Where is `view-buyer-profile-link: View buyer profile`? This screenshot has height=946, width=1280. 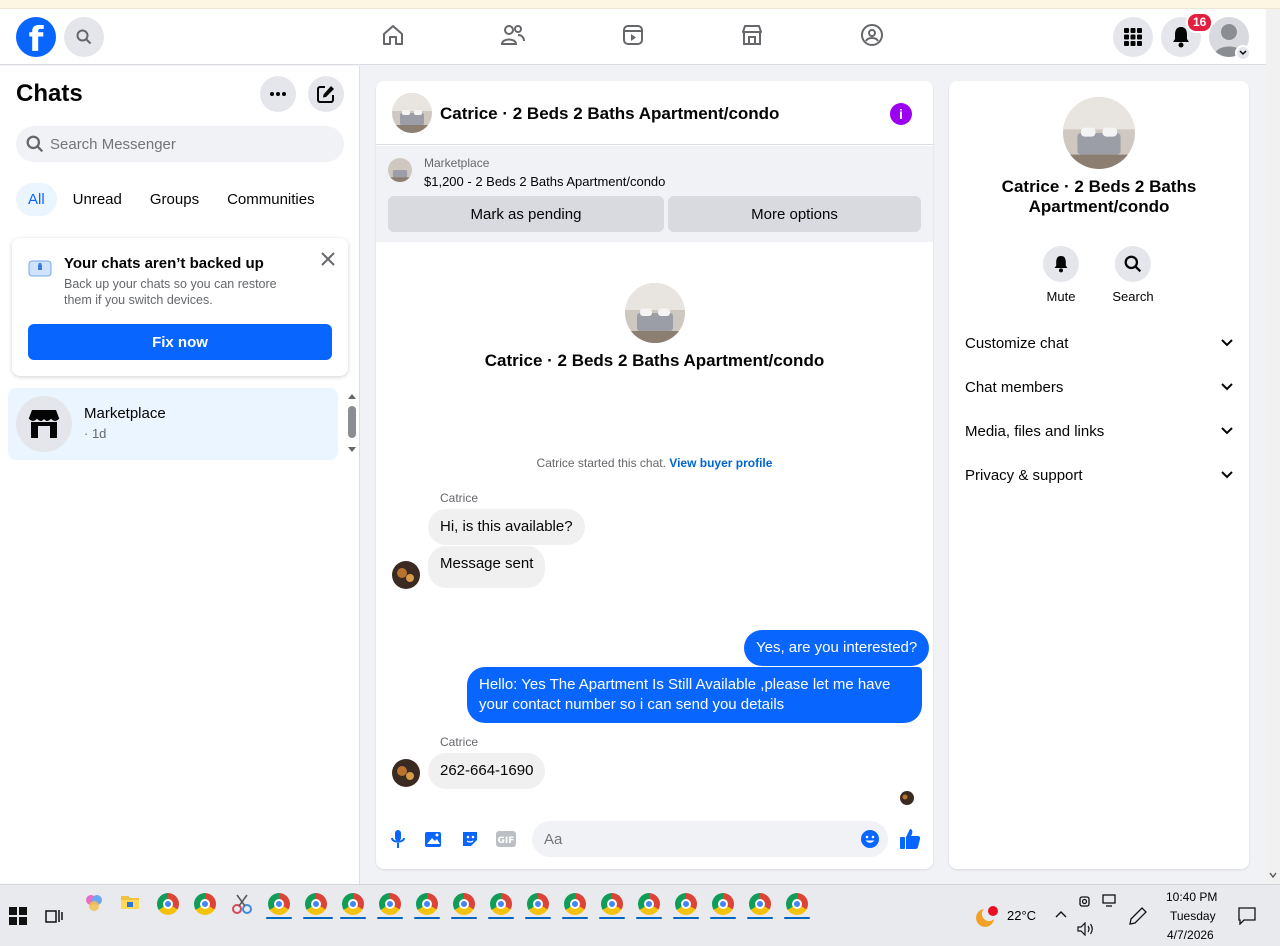 view-buyer-profile-link: View buyer profile is located at coordinates (720, 463).